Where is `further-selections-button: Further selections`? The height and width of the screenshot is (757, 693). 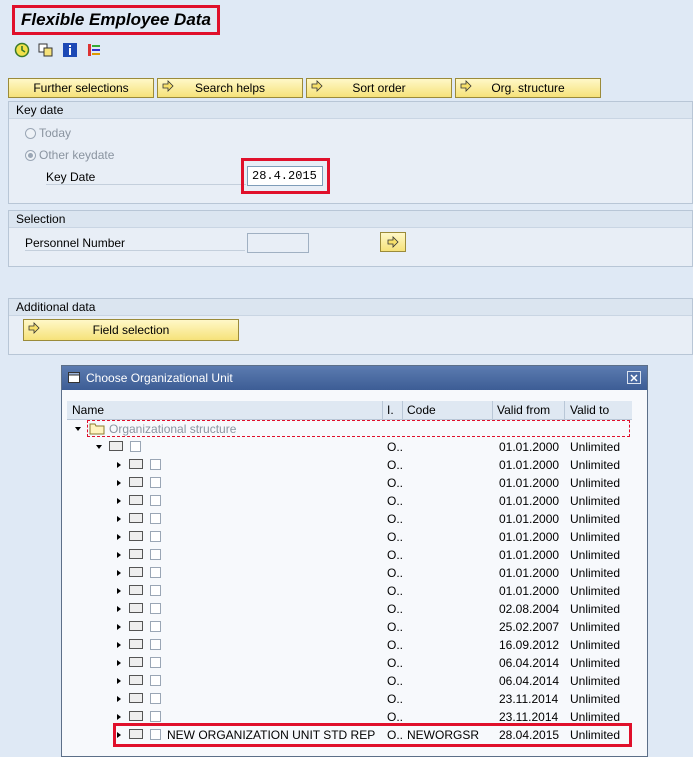 further-selections-button: Further selections is located at coordinates (81, 88).